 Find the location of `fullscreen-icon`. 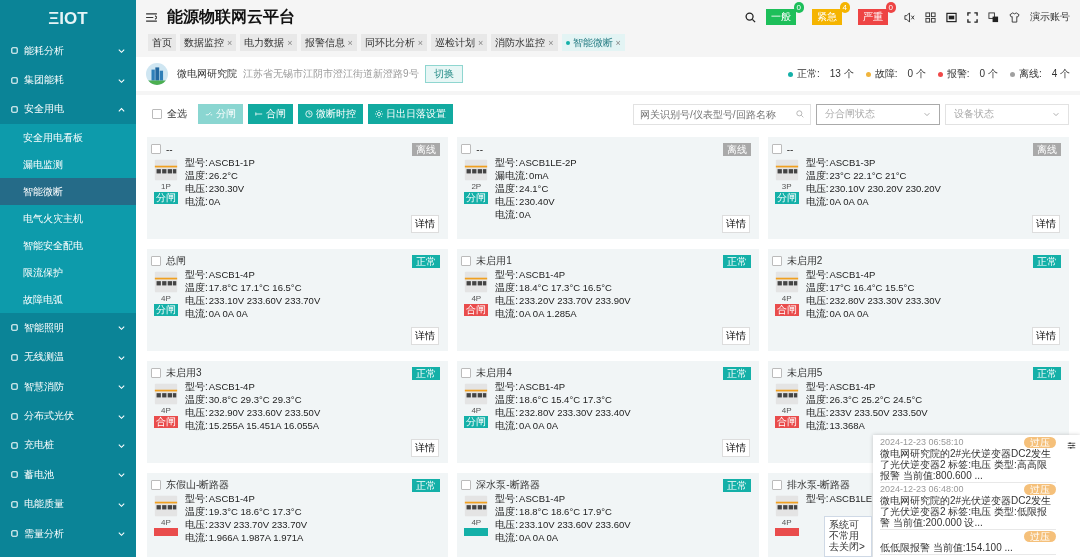

fullscreen-icon is located at coordinates (972, 17).